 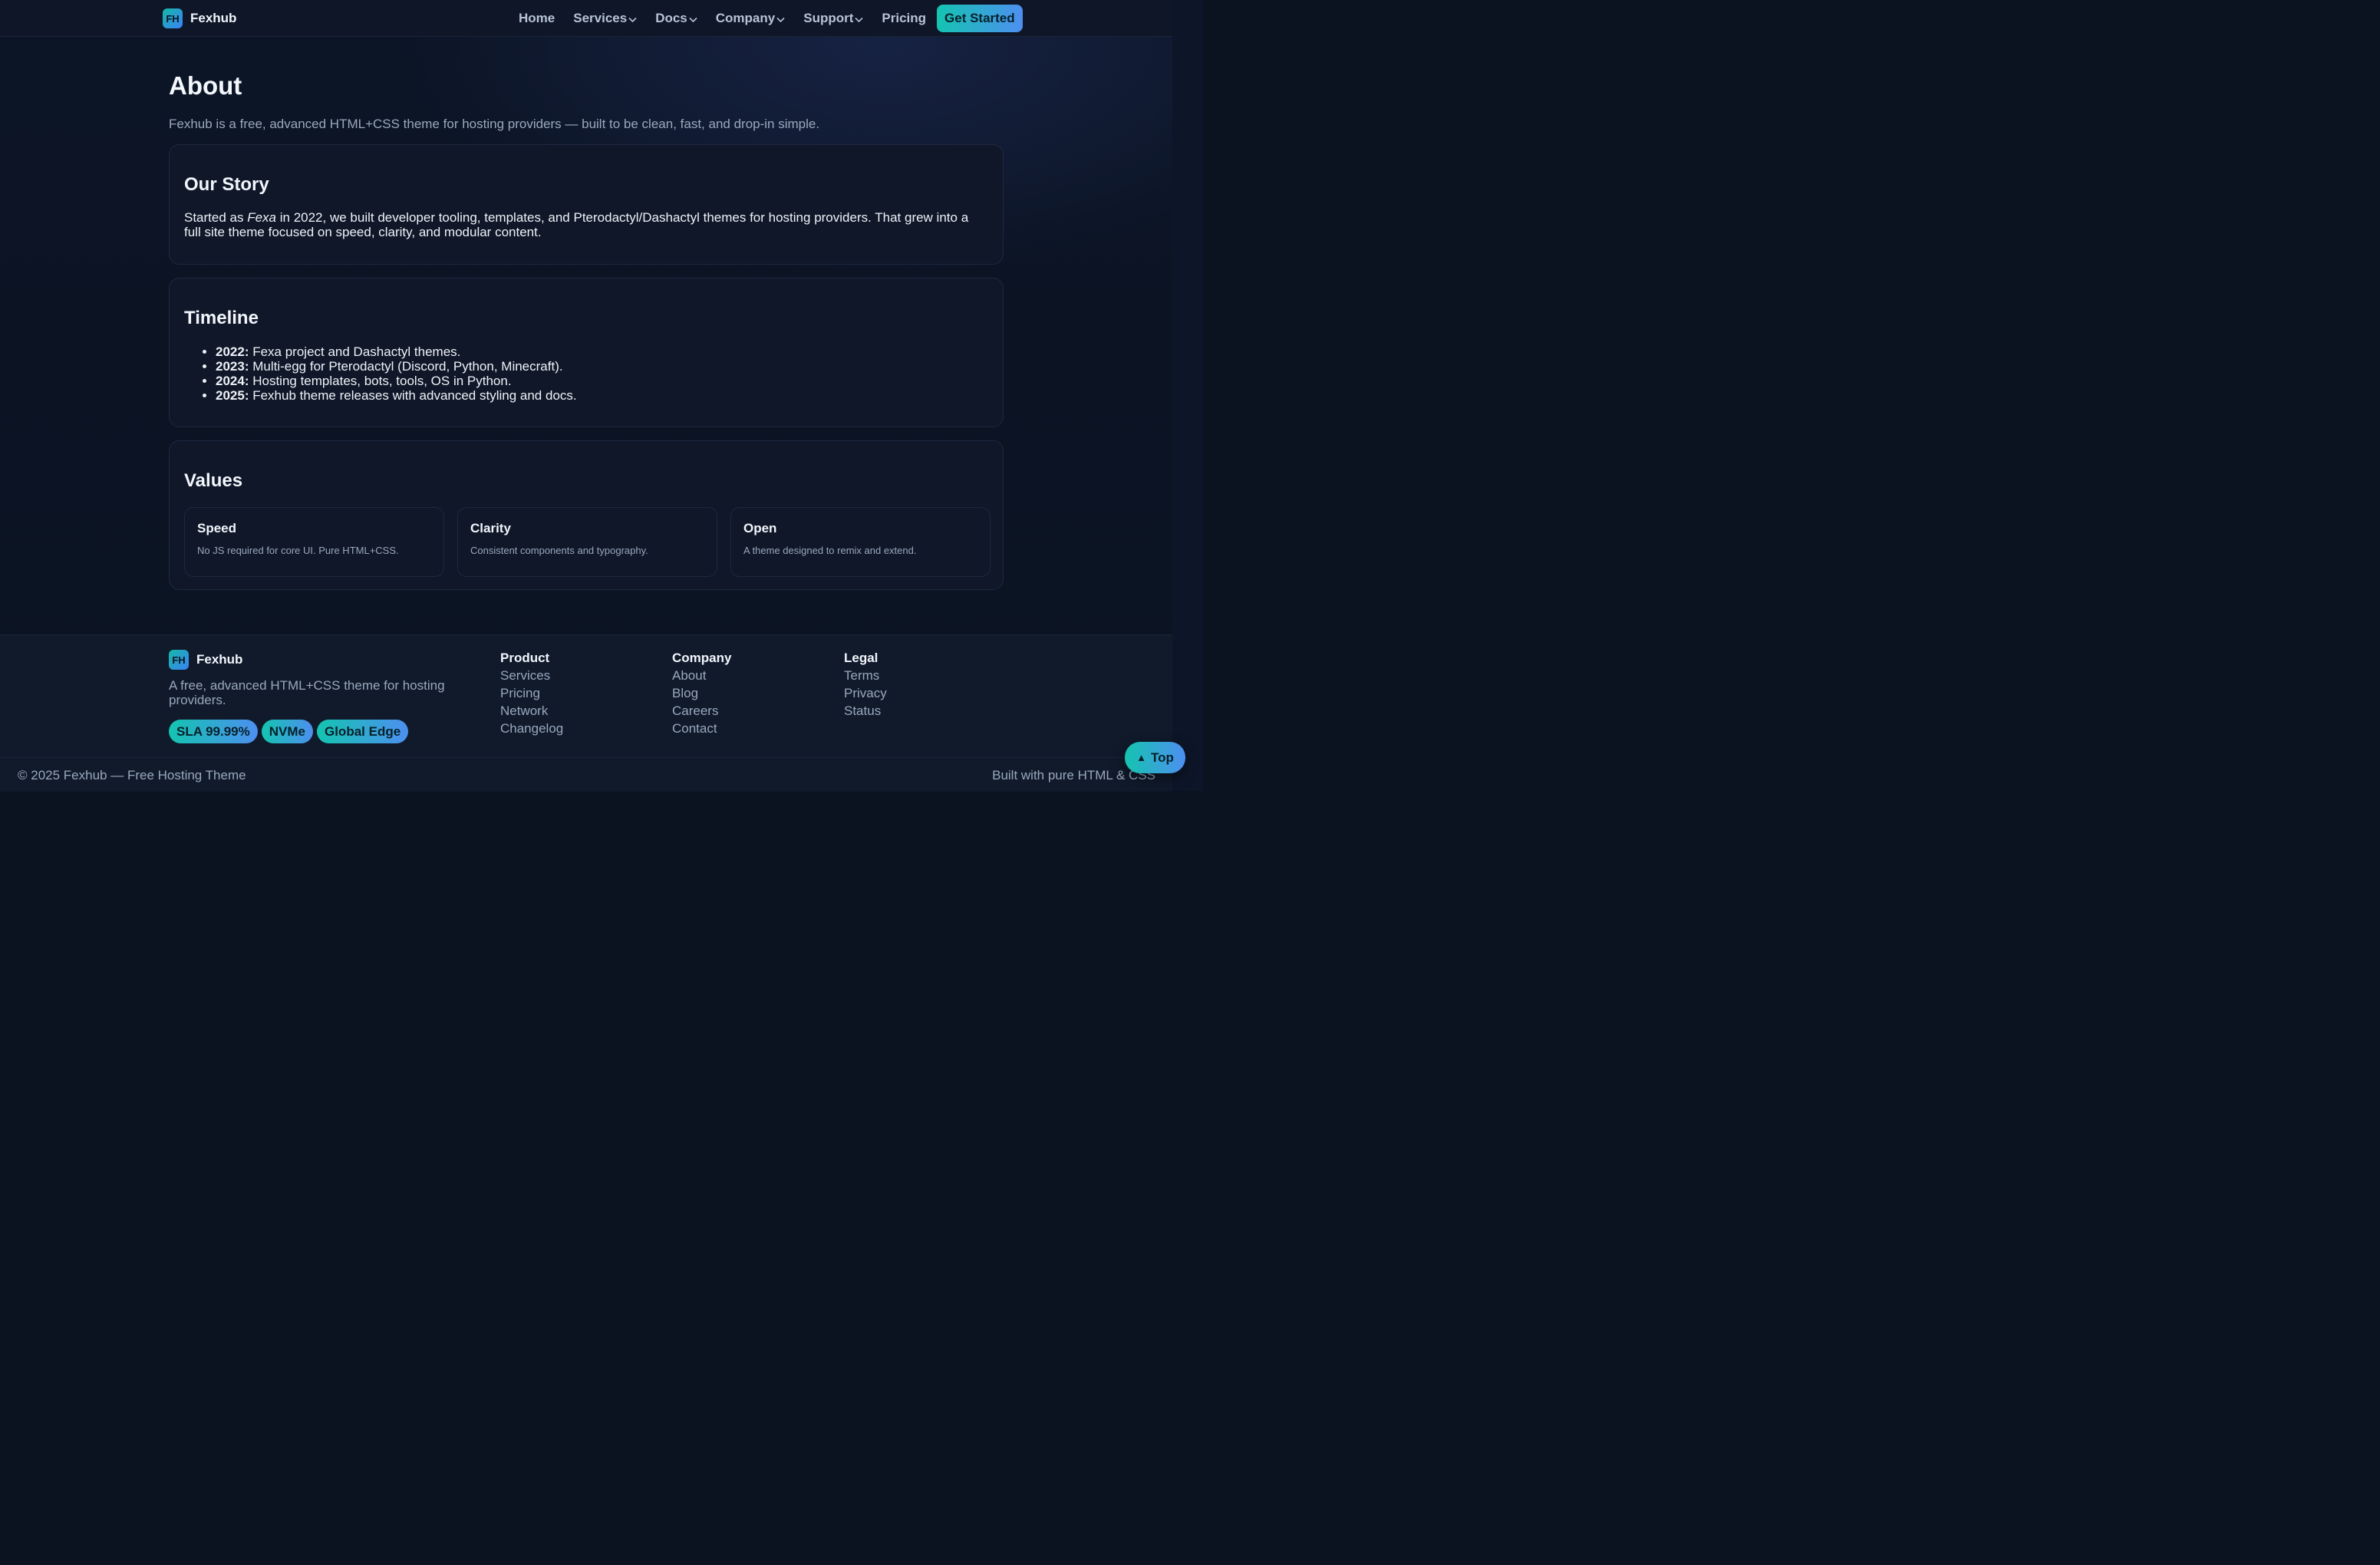 I want to click on story-text-emphasis: Fexa, so click(x=262, y=218).